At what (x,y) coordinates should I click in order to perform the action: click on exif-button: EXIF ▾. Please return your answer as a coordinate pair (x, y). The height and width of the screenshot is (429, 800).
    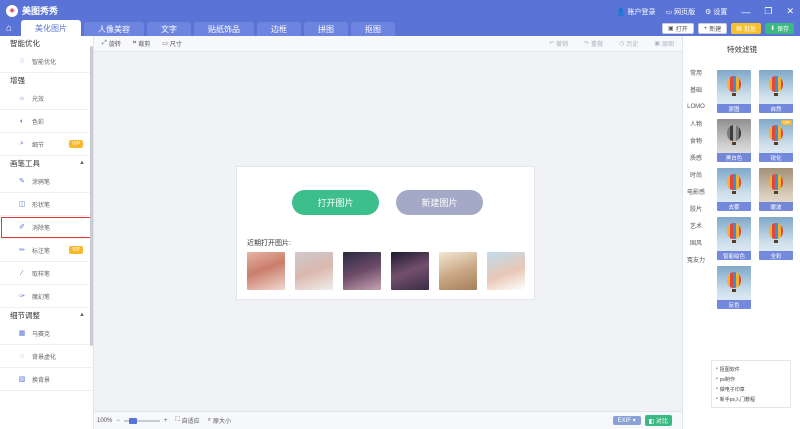
    Looking at the image, I should click on (626, 420).